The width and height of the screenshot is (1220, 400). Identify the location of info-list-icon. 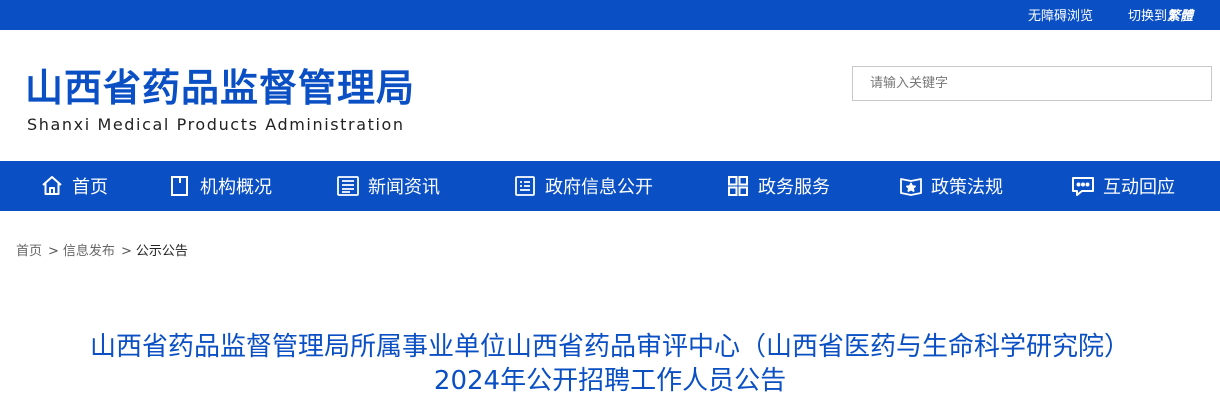
(525, 186).